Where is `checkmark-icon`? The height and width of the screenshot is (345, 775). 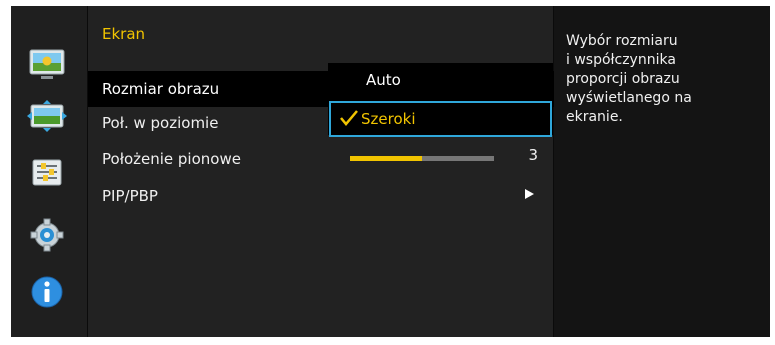 checkmark-icon is located at coordinates (349, 118).